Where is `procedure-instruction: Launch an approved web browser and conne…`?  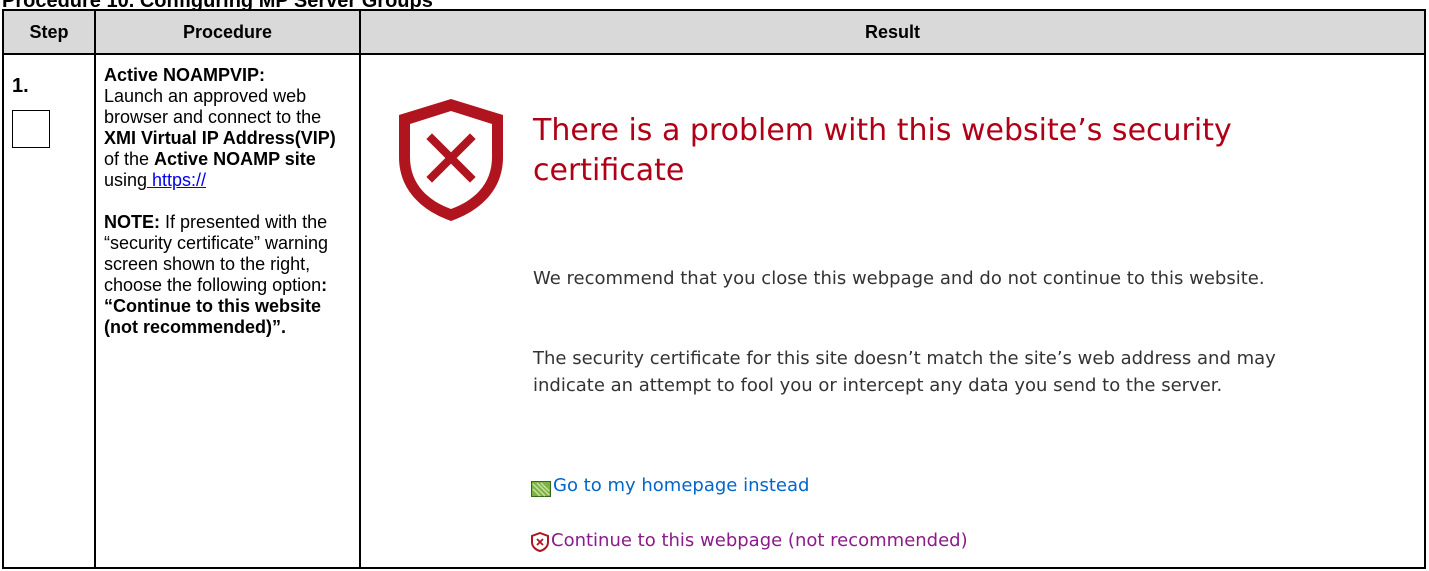 procedure-instruction: Launch an approved web browser and conne… is located at coordinates (220, 138).